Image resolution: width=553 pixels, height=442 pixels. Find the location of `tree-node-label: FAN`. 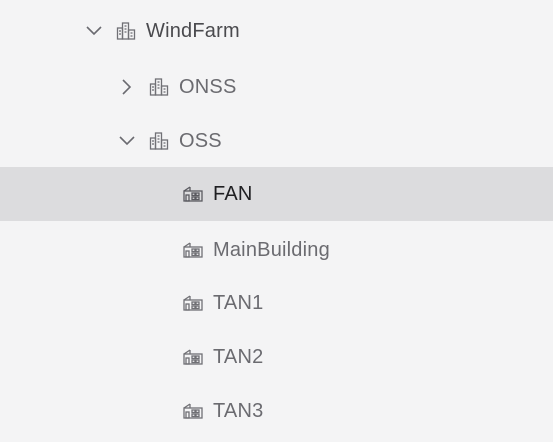

tree-node-label: FAN is located at coordinates (233, 193).